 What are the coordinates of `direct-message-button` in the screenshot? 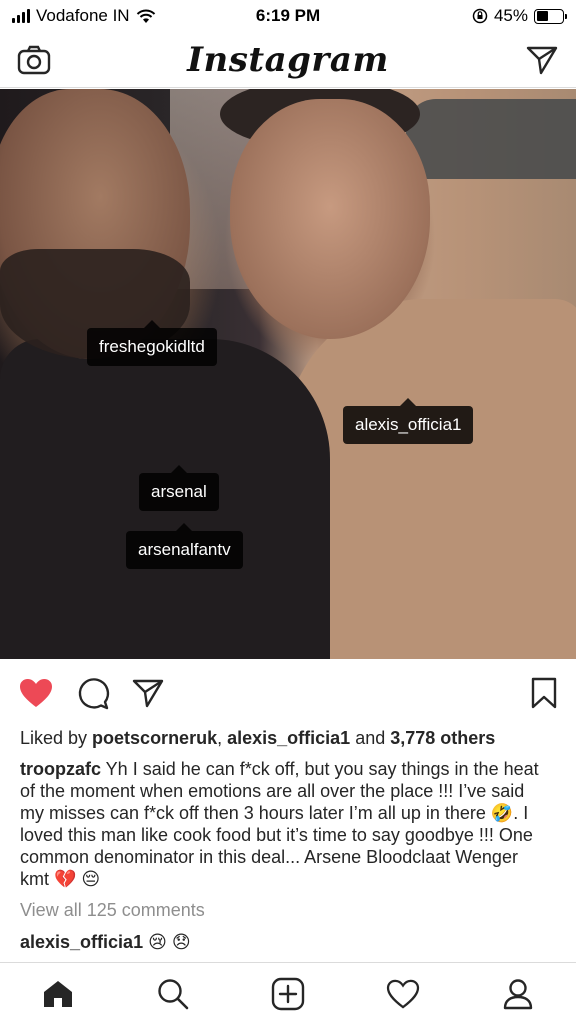 It's located at (542, 60).